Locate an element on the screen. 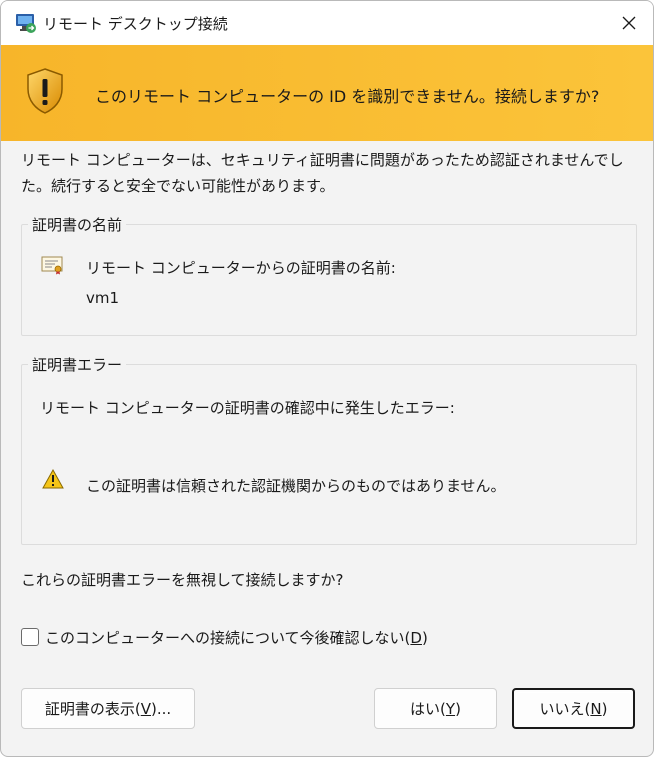 This screenshot has height=757, width=654. certificate-name-value: vm1 is located at coordinates (103, 298).